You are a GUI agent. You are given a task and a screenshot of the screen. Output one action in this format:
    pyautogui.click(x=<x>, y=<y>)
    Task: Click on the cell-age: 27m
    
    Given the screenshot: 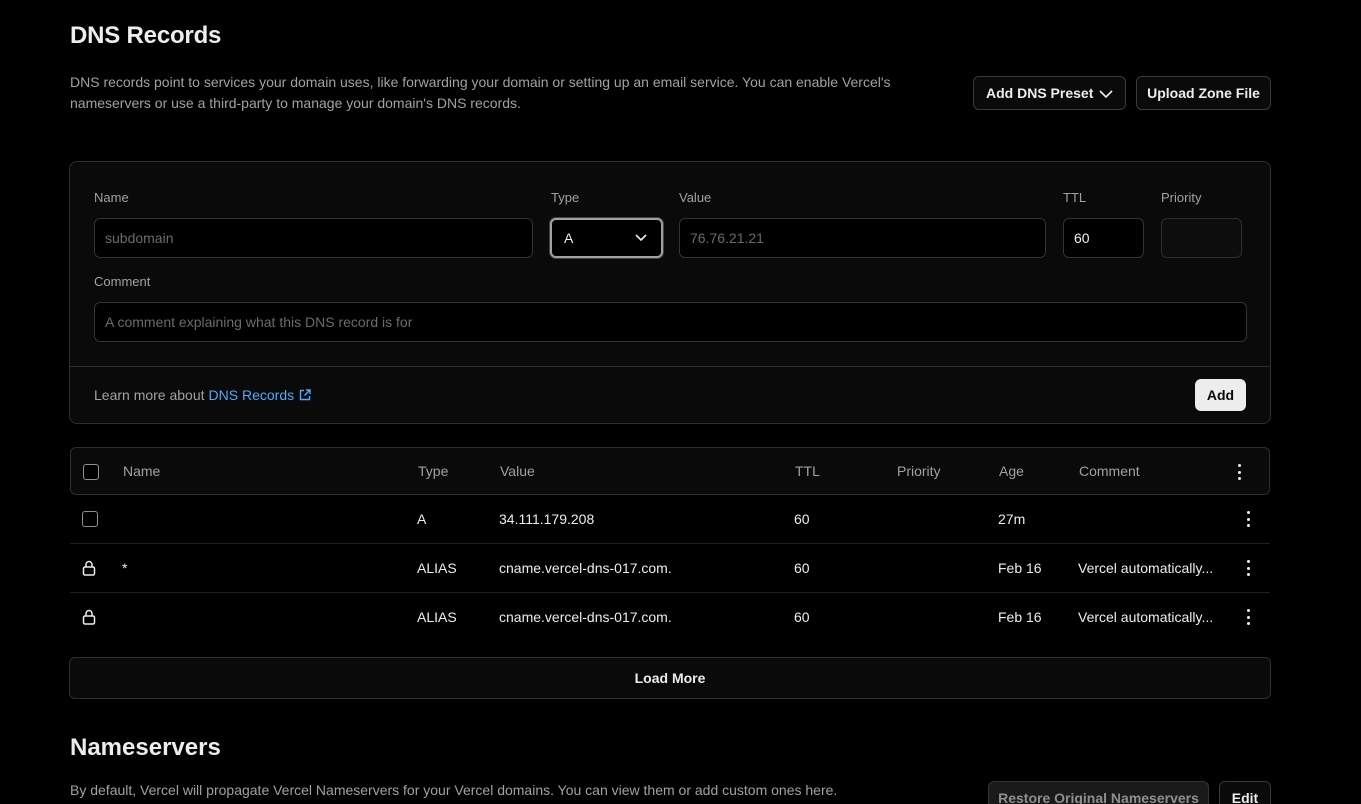 What is the action you would take?
    pyautogui.click(x=1012, y=519)
    